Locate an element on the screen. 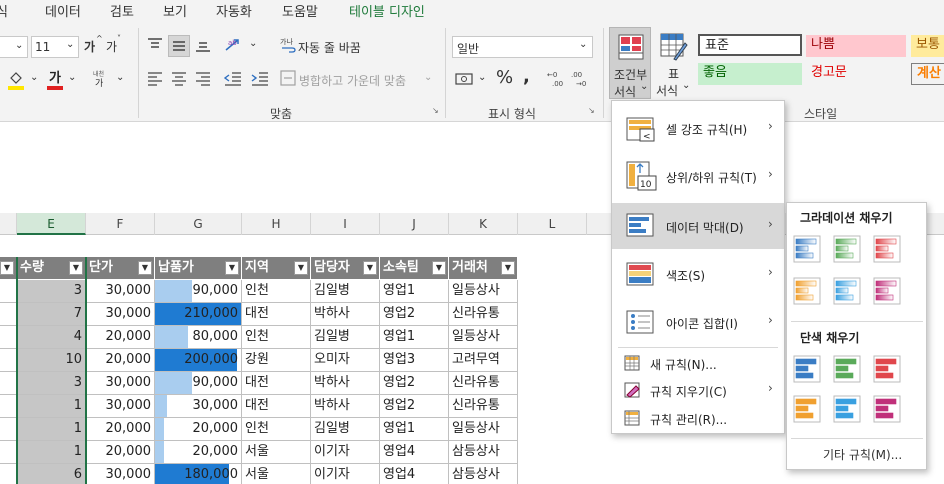  column-header-l: L is located at coordinates (552, 224).